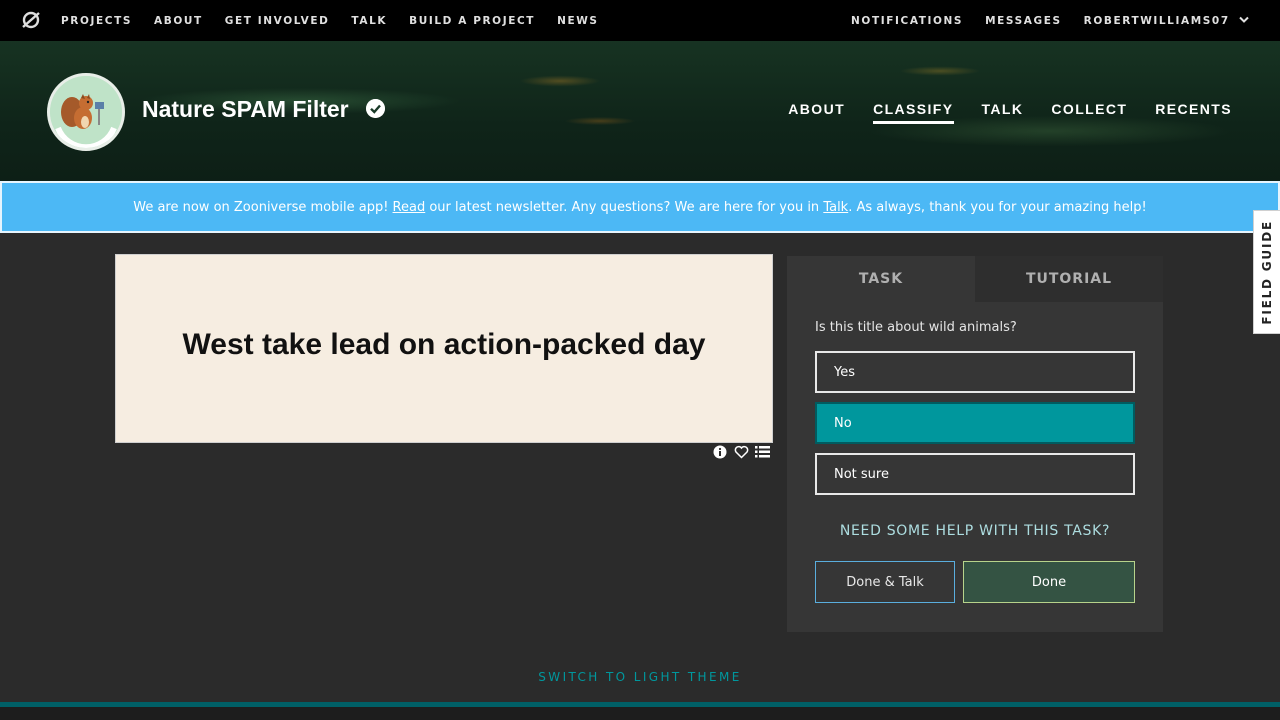  What do you see at coordinates (975, 423) in the screenshot?
I see `answer-no: No` at bounding box center [975, 423].